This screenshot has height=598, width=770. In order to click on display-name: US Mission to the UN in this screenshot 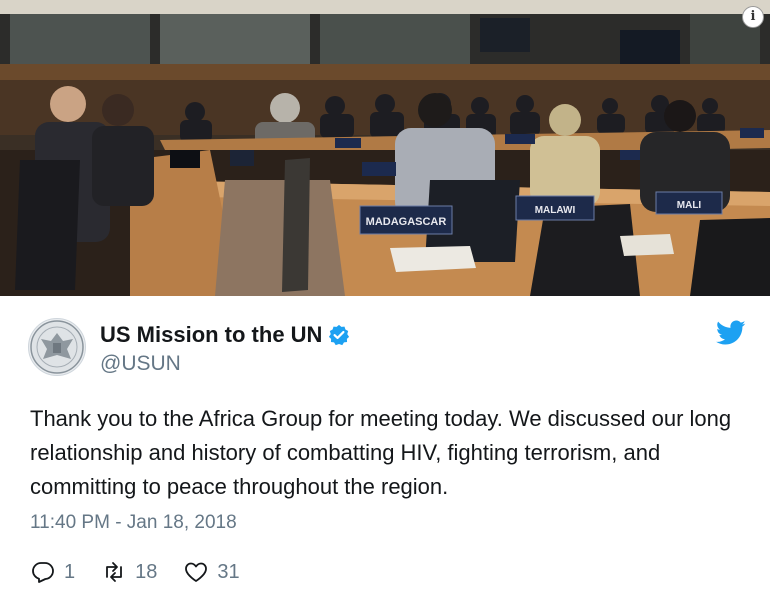, I will do `click(211, 335)`.